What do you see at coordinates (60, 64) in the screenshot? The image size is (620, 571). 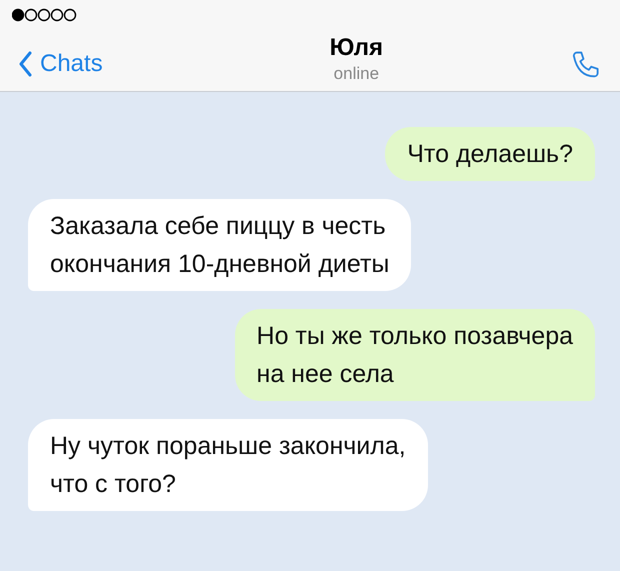 I see `back-button: Chats` at bounding box center [60, 64].